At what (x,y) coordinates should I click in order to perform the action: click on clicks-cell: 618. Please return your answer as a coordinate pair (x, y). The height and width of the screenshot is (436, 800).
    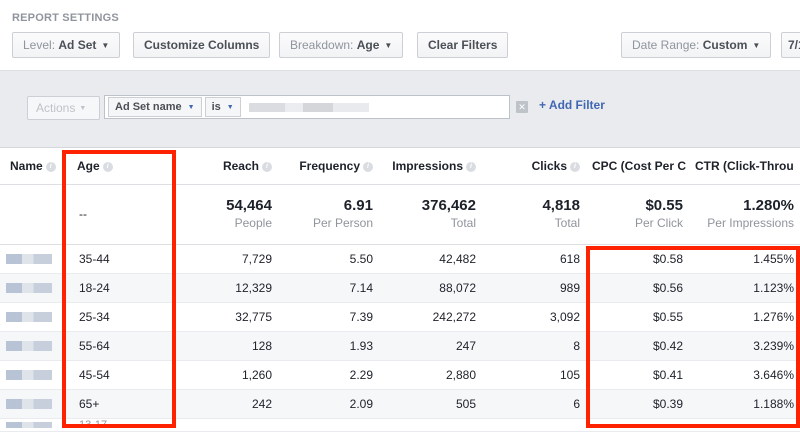
    Looking at the image, I should click on (534, 259).